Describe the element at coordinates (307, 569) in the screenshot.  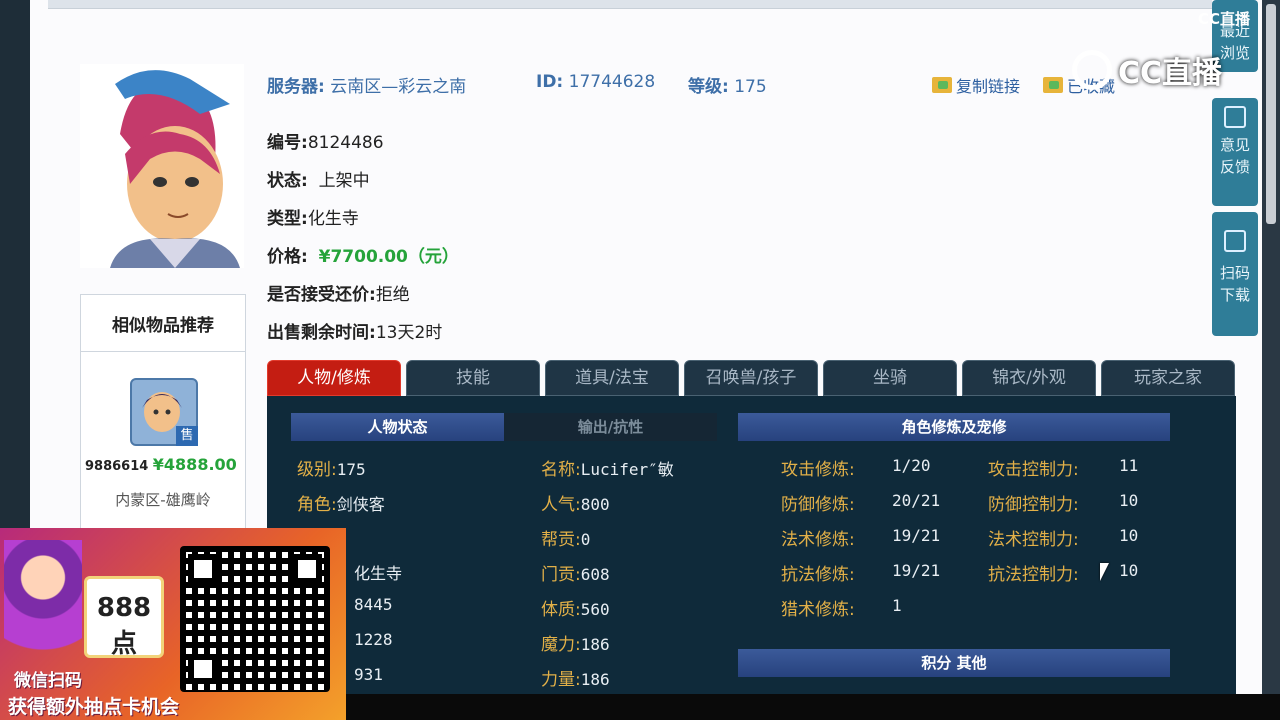
I see `qr-corner-tr` at that location.